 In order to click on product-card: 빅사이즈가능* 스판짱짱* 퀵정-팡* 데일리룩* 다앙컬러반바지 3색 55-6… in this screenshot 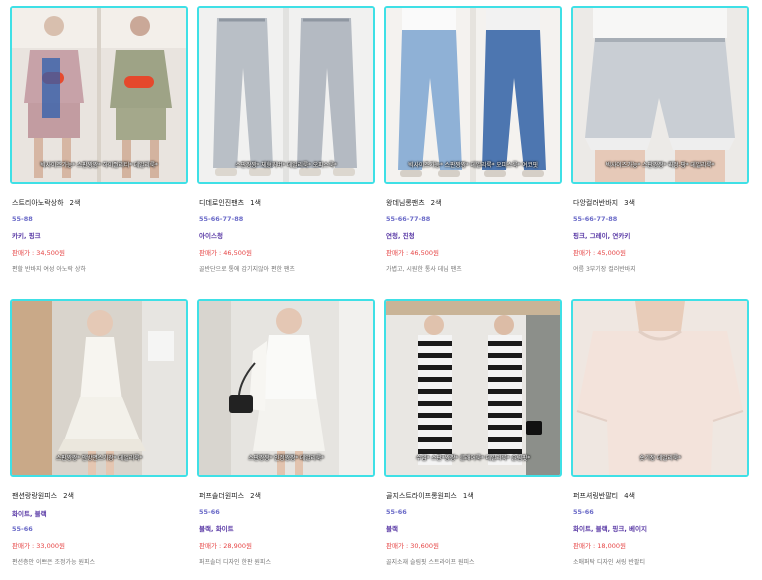, I will do `click(660, 139)`.